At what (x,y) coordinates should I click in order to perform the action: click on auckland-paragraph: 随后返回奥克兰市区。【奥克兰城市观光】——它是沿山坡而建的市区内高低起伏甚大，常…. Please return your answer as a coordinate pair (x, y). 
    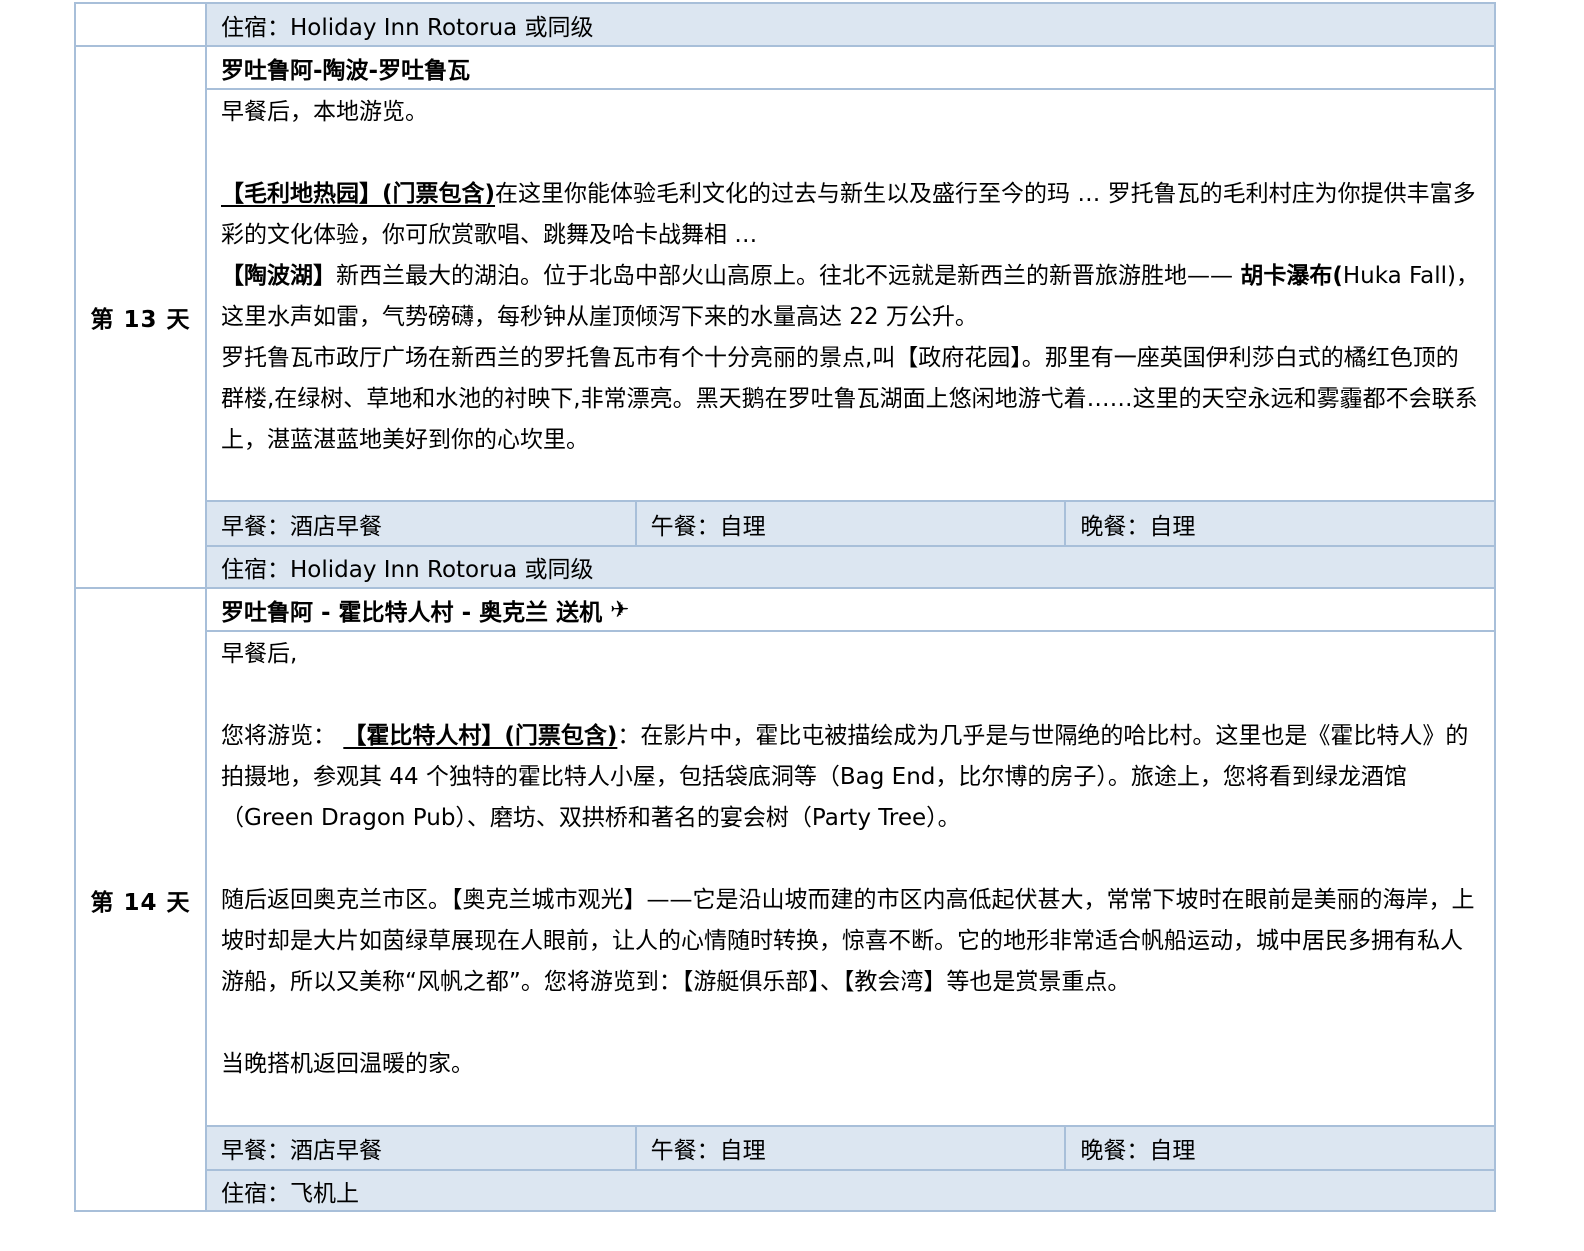
    Looking at the image, I should click on (848, 941).